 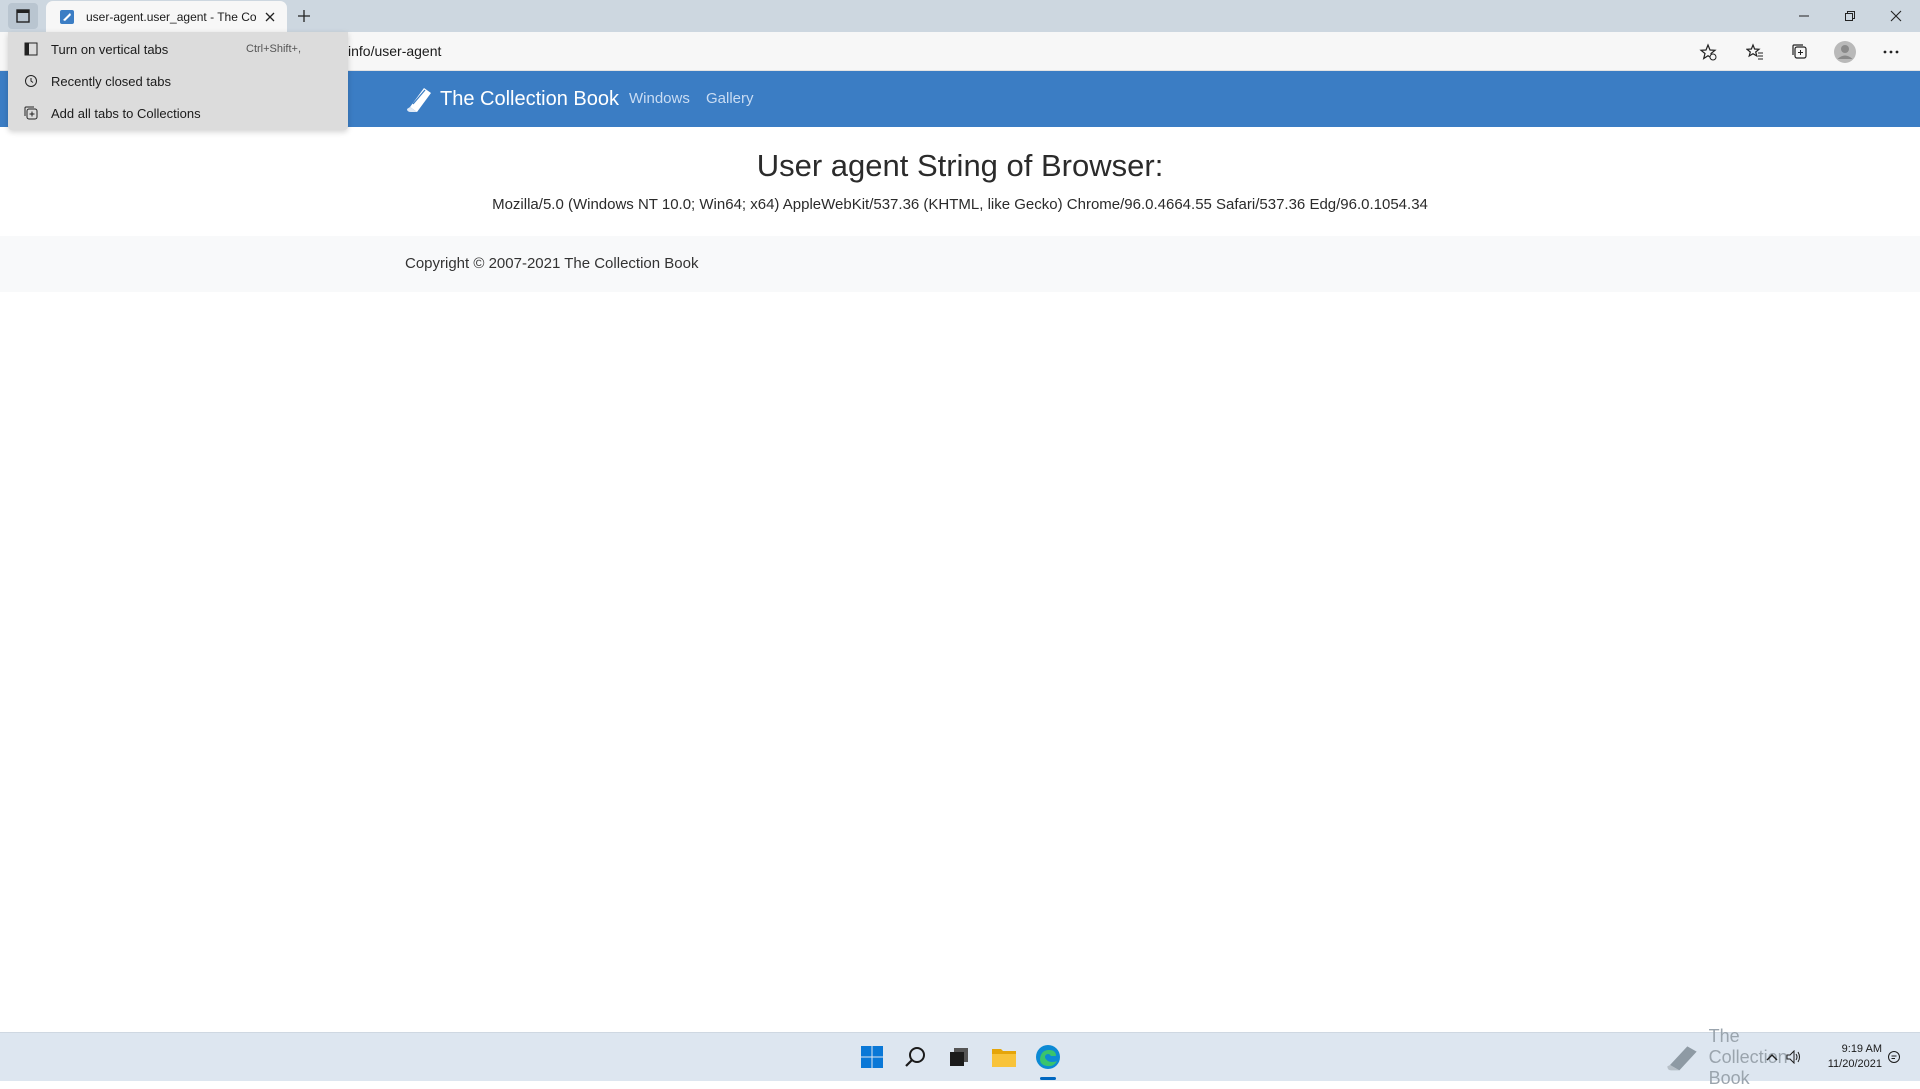 I want to click on profile-avatar-icon, so click(x=1845, y=52).